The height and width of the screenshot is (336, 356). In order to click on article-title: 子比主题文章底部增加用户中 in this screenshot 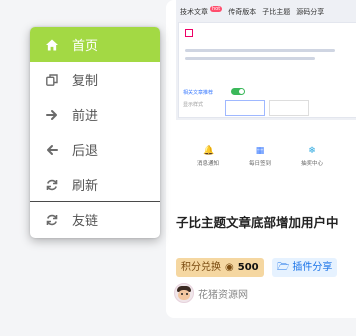, I will do `click(257, 221)`.